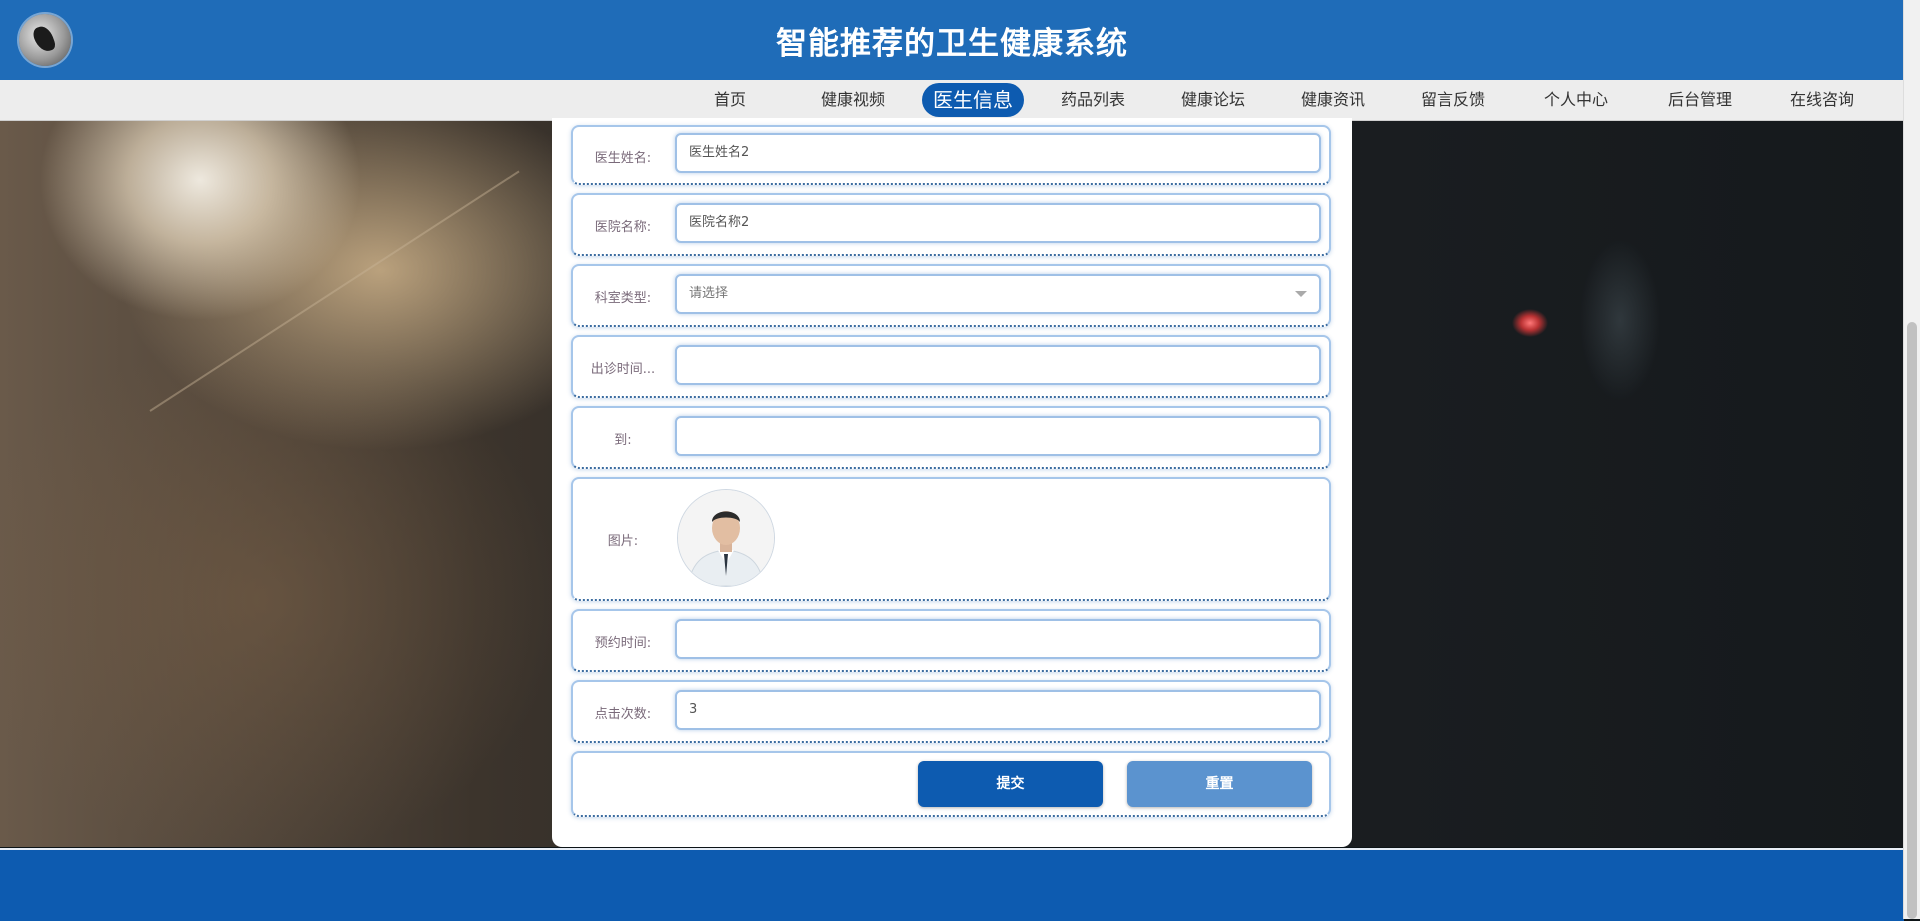 This screenshot has width=1920, height=921. Describe the element at coordinates (998, 436) in the screenshot. I see `to-input` at that location.